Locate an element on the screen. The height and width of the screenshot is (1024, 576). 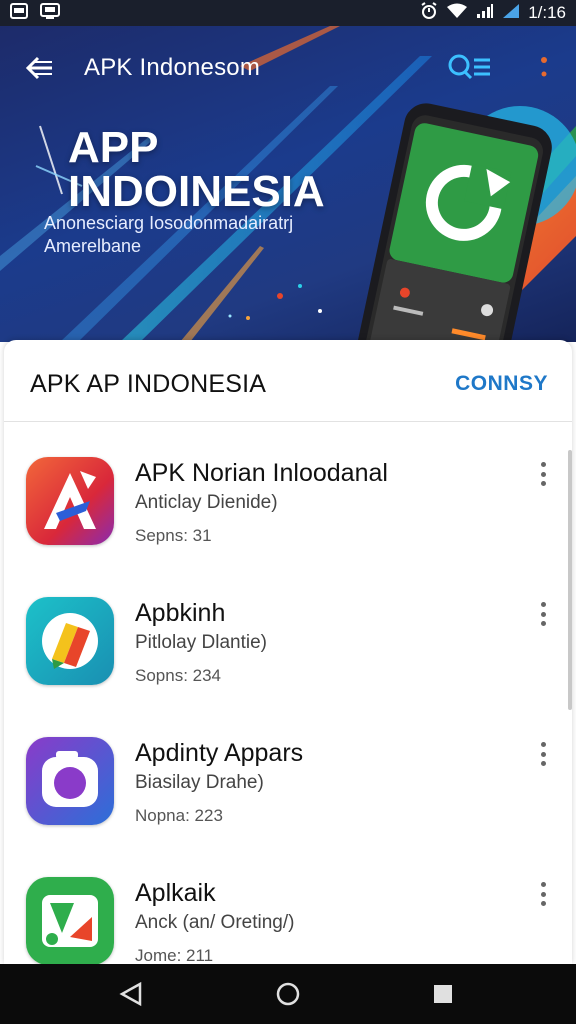
app-meta: Nopna: 223 is located at coordinates (179, 815).